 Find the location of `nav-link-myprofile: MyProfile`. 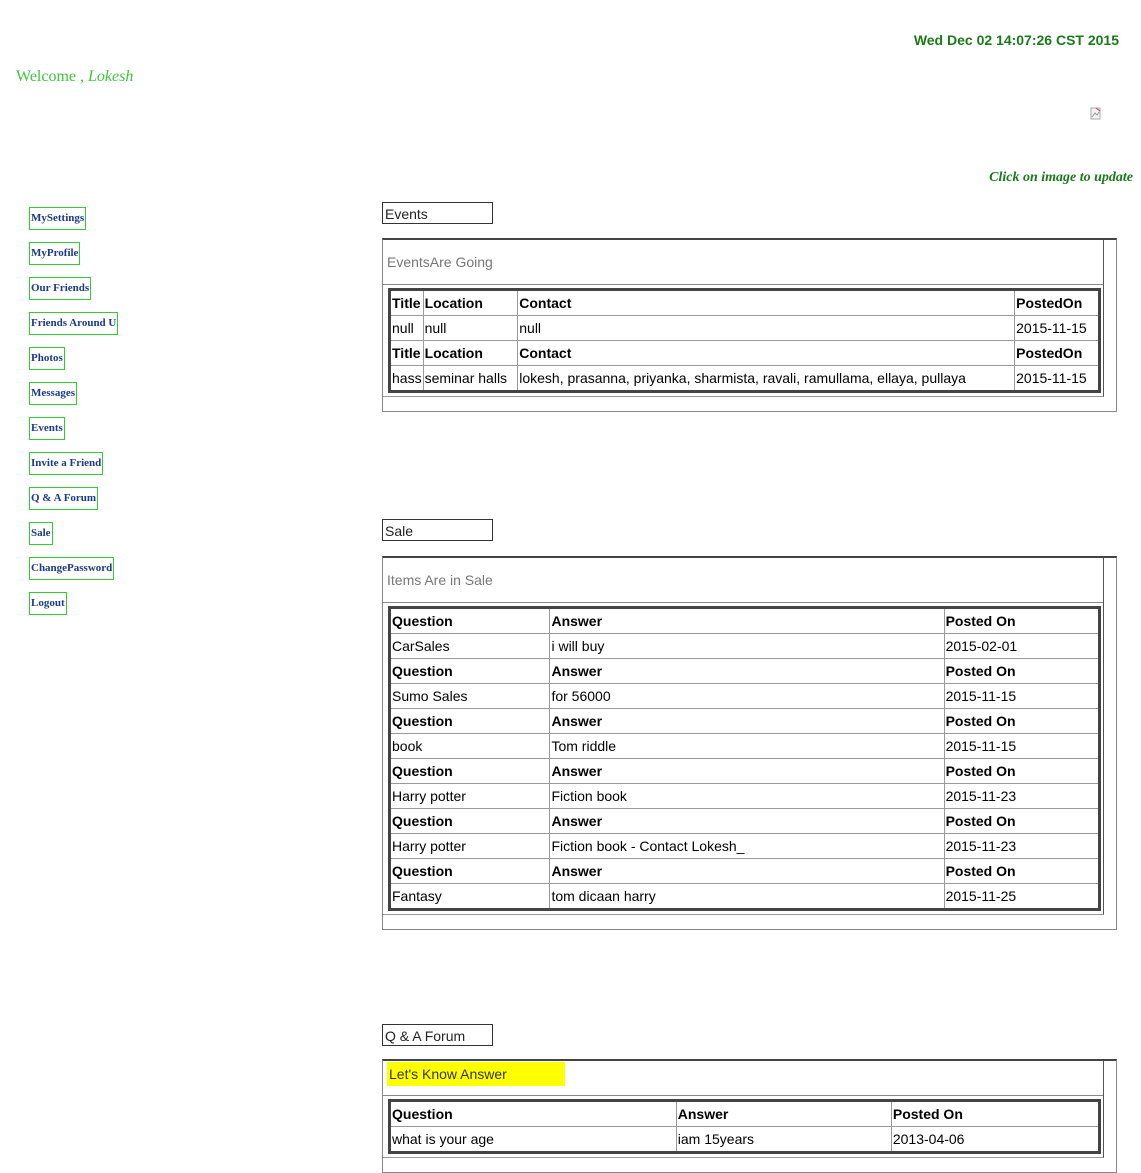

nav-link-myprofile: MyProfile is located at coordinates (55, 253).